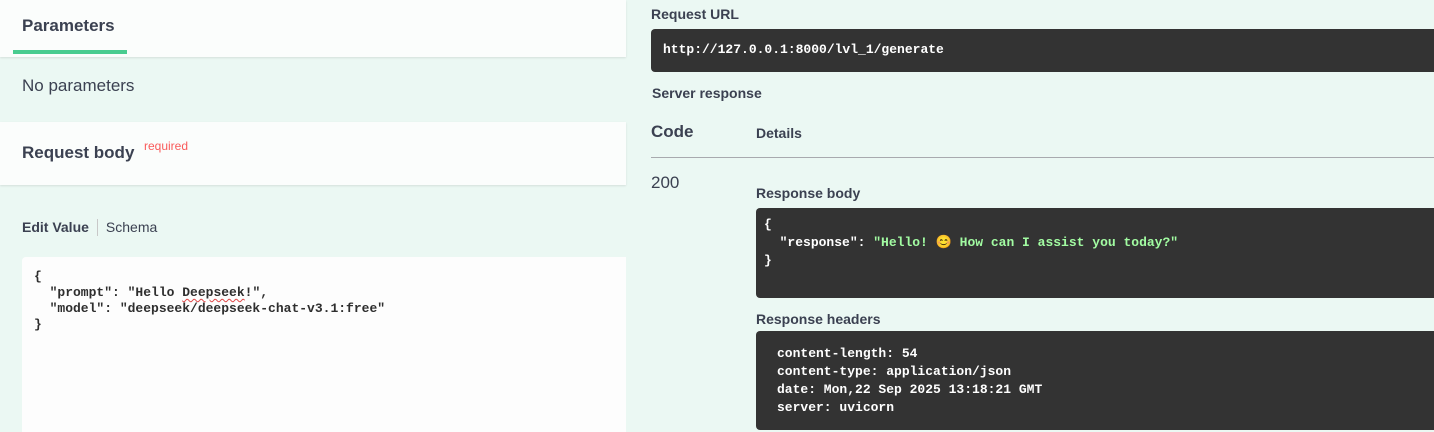 Image resolution: width=1434 pixels, height=432 pixels. What do you see at coordinates (943, 242) in the screenshot?
I see `smiley-emoji-icon: 😊` at bounding box center [943, 242].